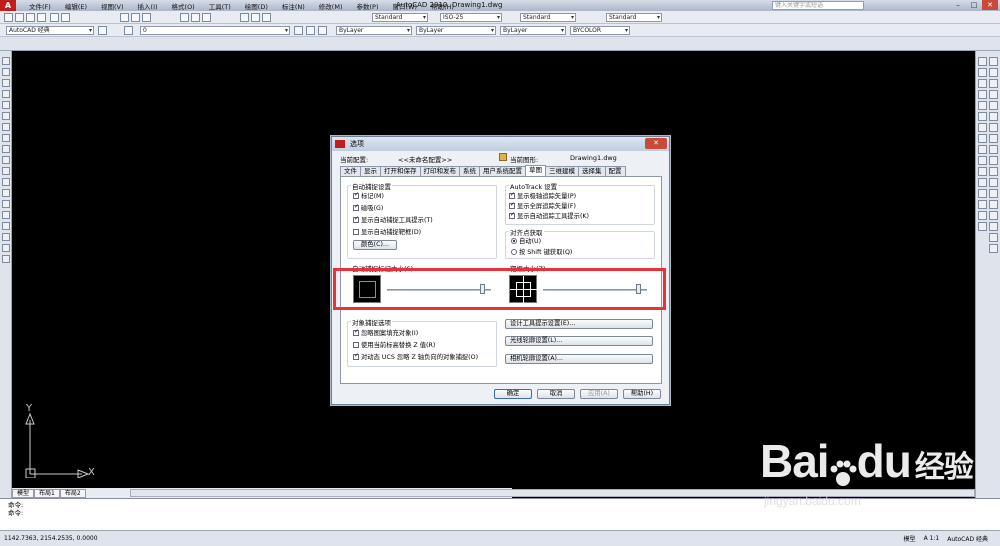 This screenshot has width=1000, height=546. Describe the element at coordinates (456, 30) in the screenshot. I see `linetype-select: ByLayer` at that location.